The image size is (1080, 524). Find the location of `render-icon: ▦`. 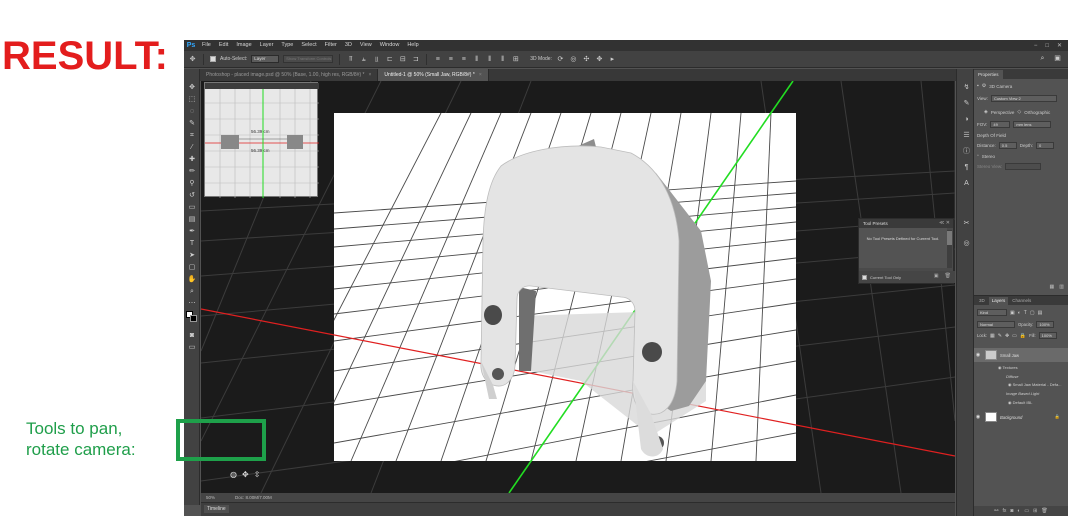

render-icon: ▦ is located at coordinates (1052, 287).